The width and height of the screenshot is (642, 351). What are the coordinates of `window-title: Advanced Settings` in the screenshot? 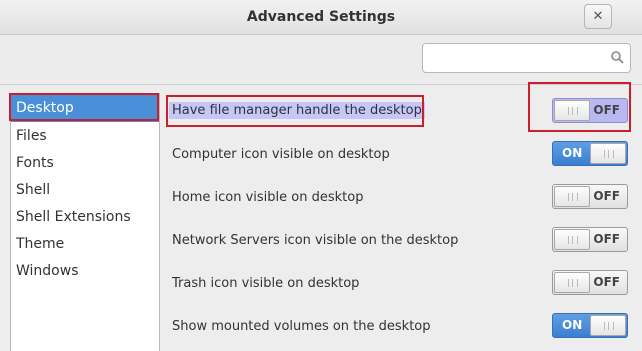 It's located at (321, 17).